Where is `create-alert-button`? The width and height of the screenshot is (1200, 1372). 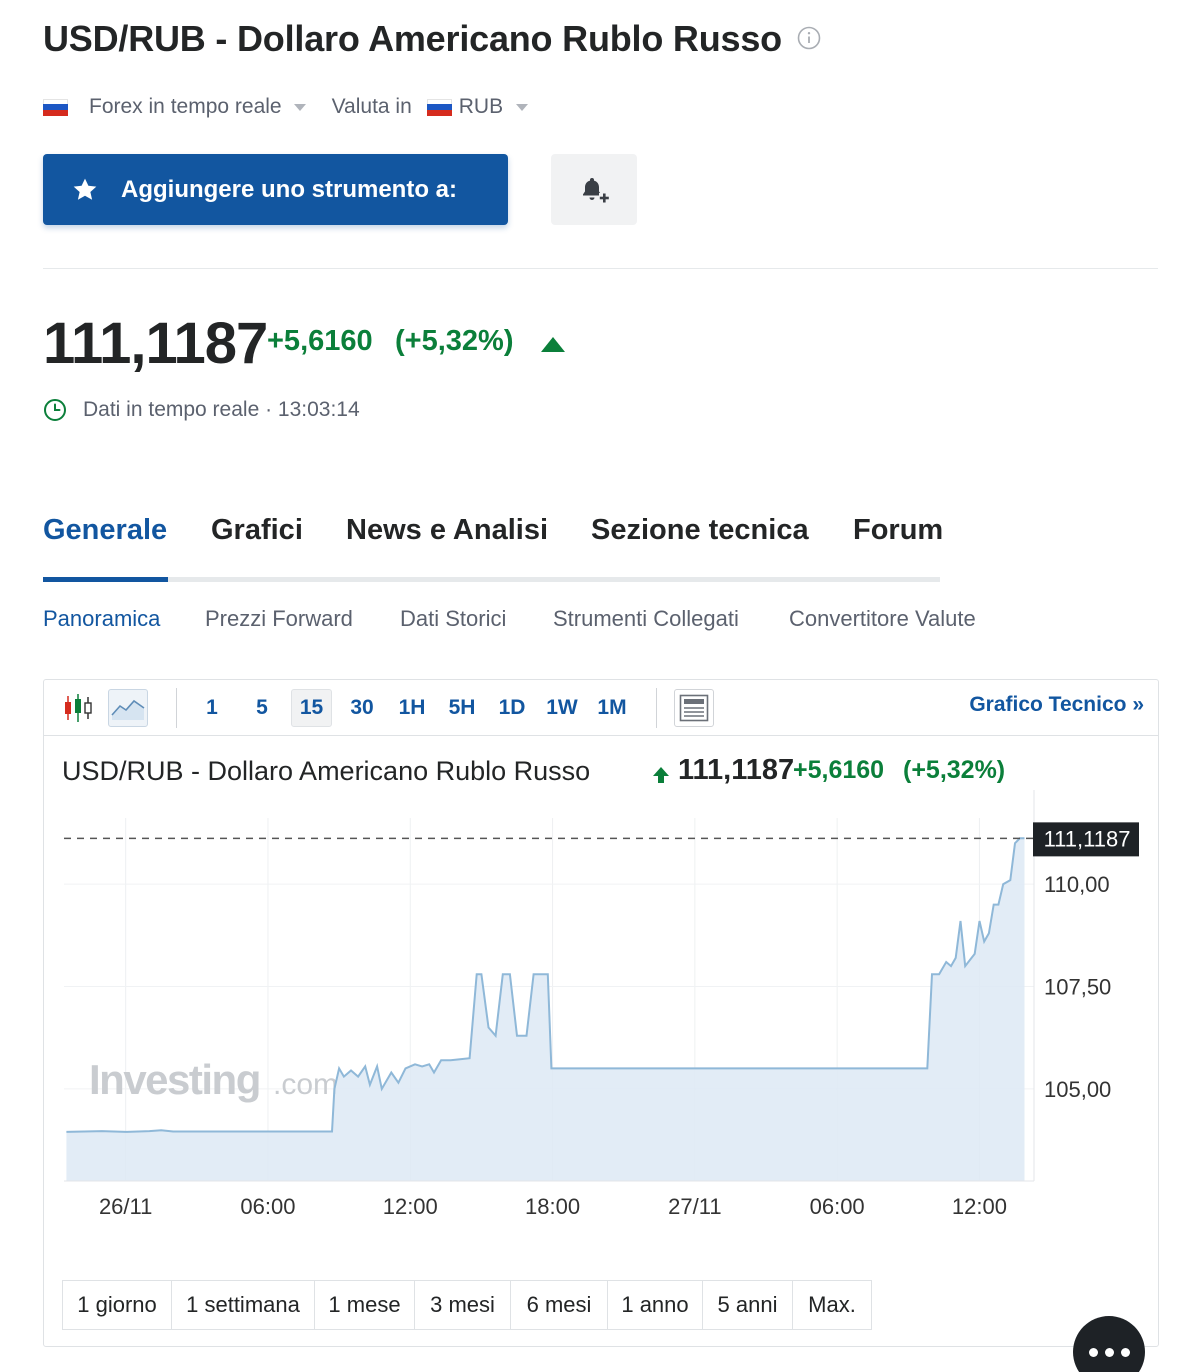
create-alert-button is located at coordinates (594, 189).